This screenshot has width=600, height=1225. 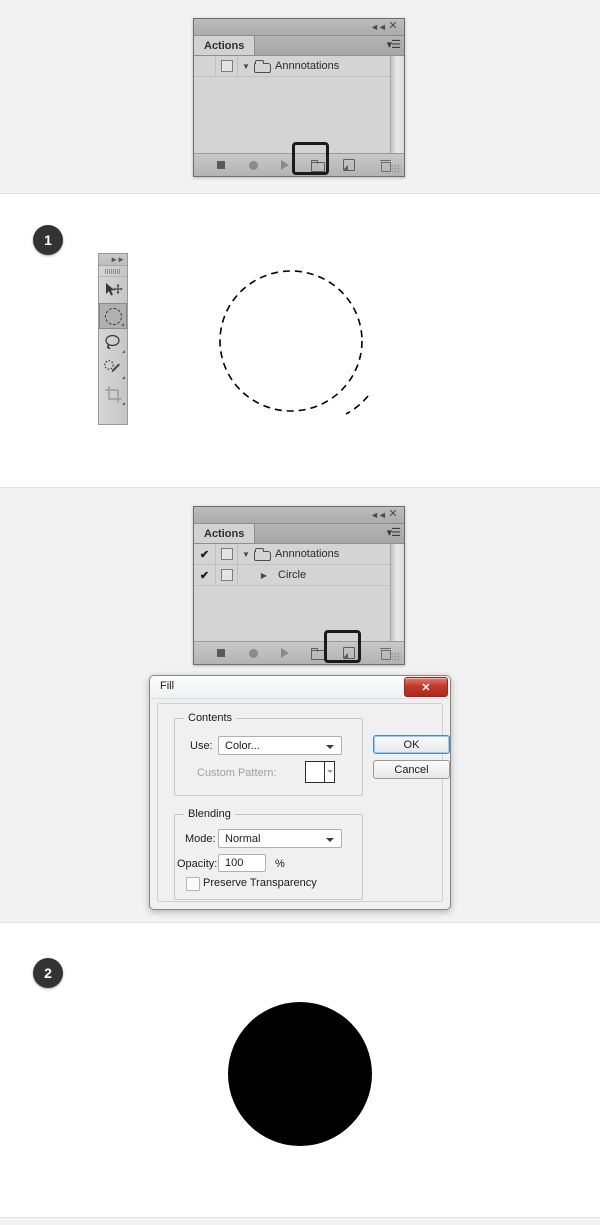 I want to click on table-row: ✔ ▶ Circle, so click(x=292, y=575).